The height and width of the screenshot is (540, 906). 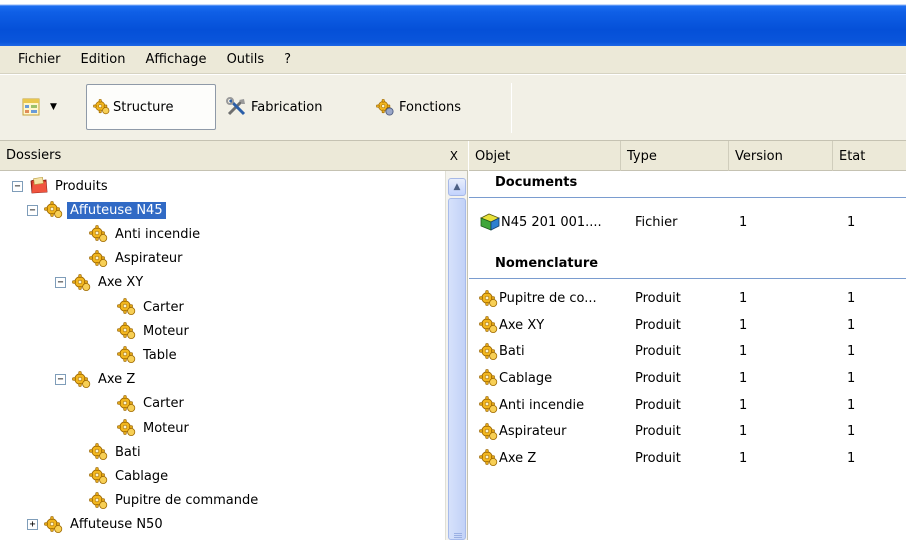 I want to click on fabrication-button: Fabrication, so click(x=274, y=107).